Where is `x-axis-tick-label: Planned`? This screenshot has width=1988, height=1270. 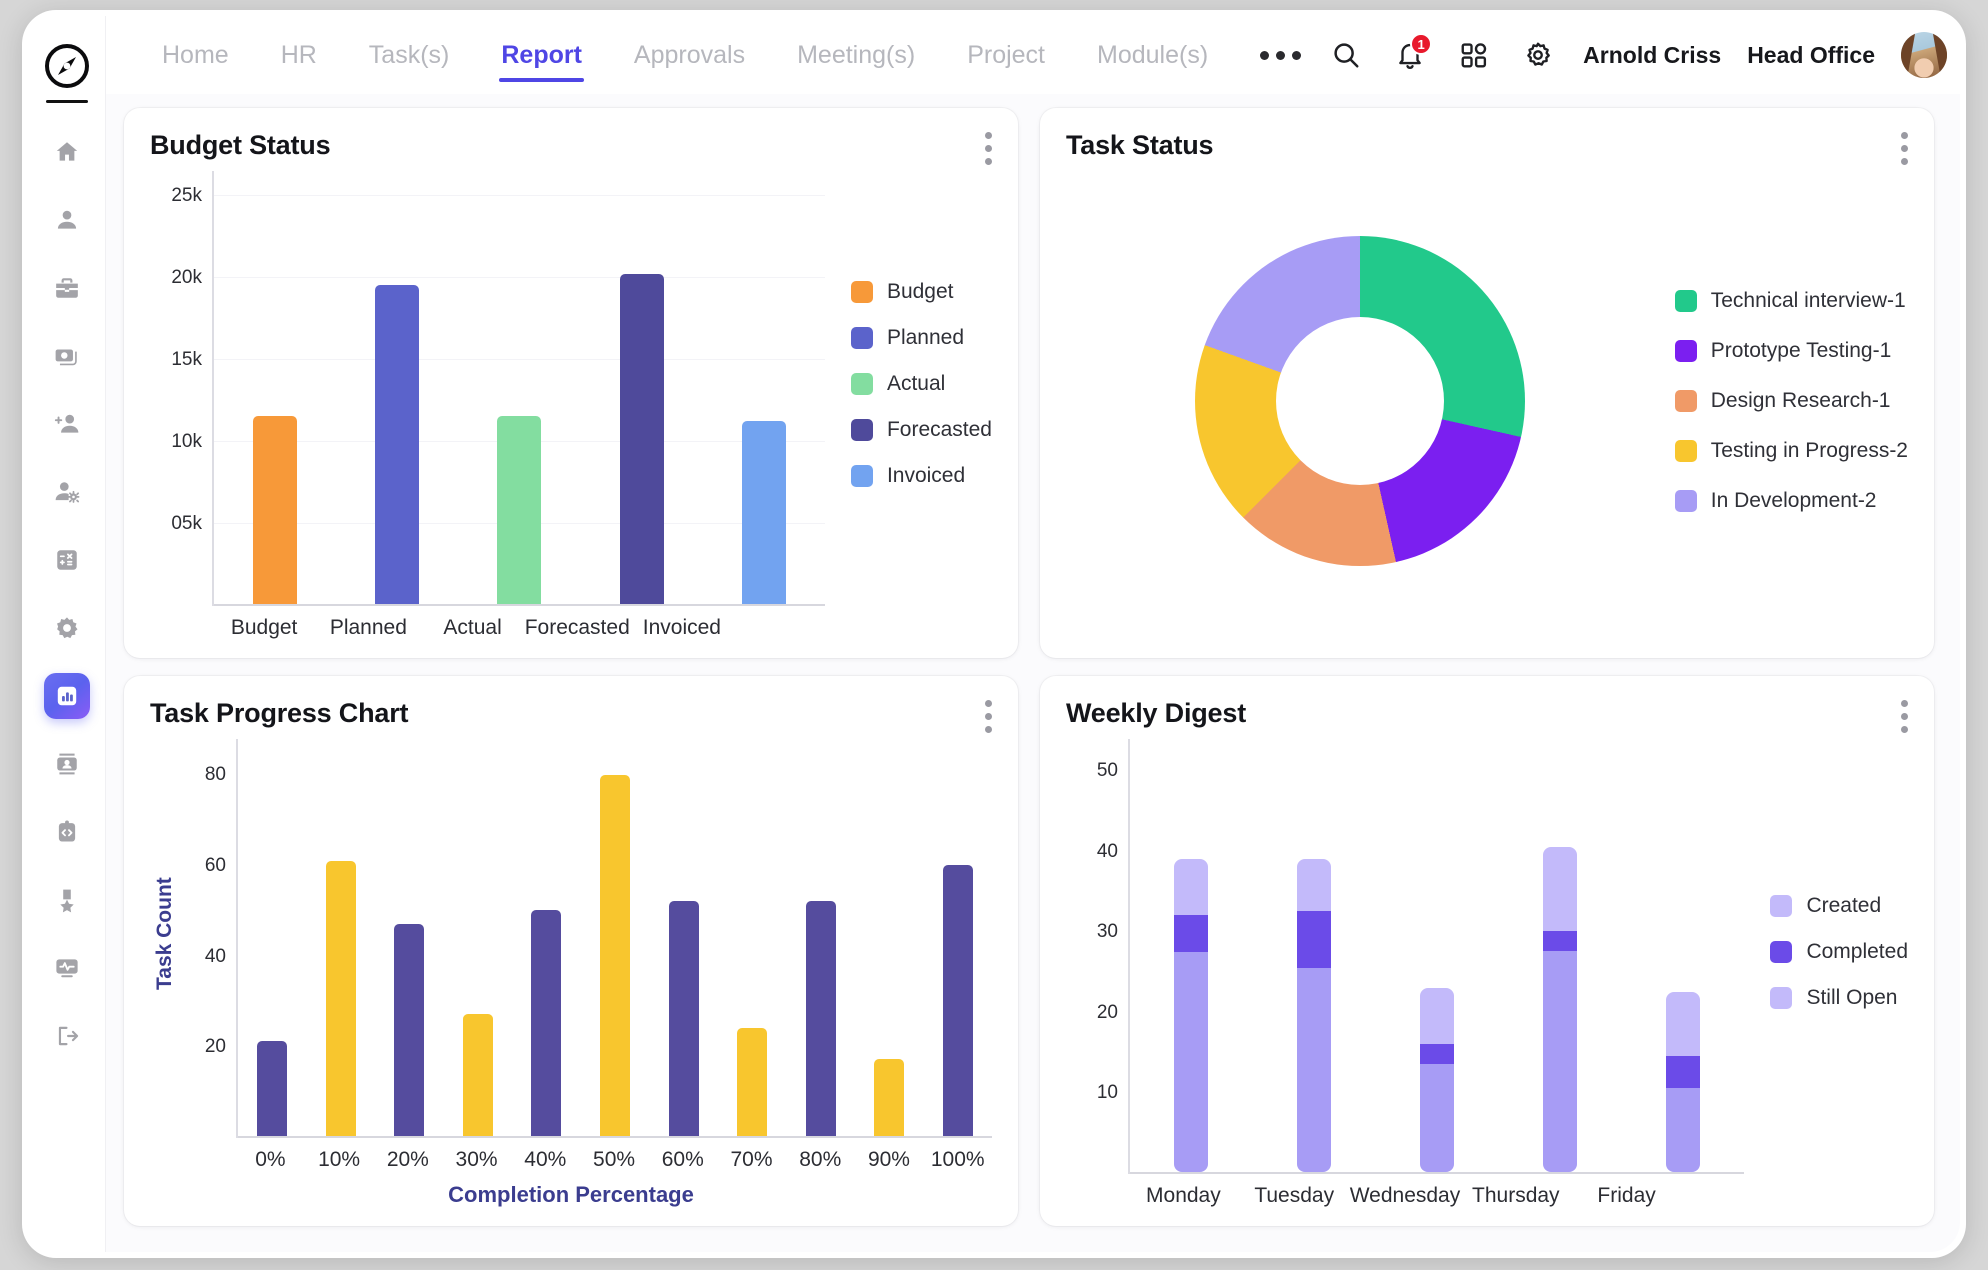 x-axis-tick-label: Planned is located at coordinates (368, 627).